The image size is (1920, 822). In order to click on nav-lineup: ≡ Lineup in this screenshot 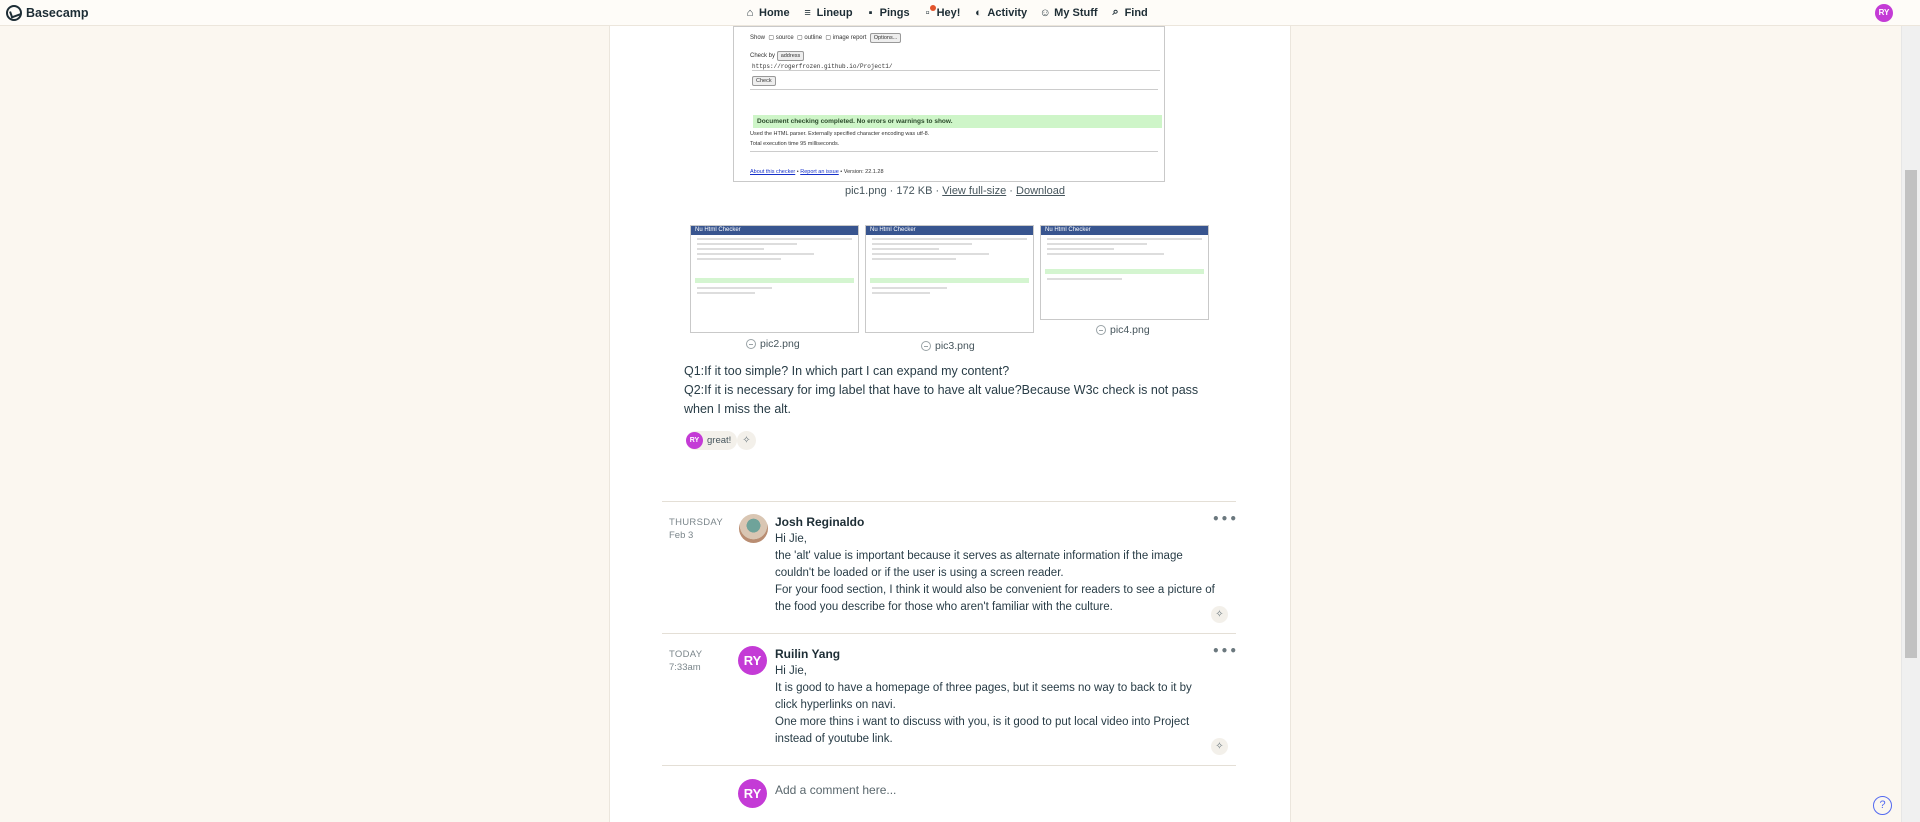, I will do `click(827, 12)`.